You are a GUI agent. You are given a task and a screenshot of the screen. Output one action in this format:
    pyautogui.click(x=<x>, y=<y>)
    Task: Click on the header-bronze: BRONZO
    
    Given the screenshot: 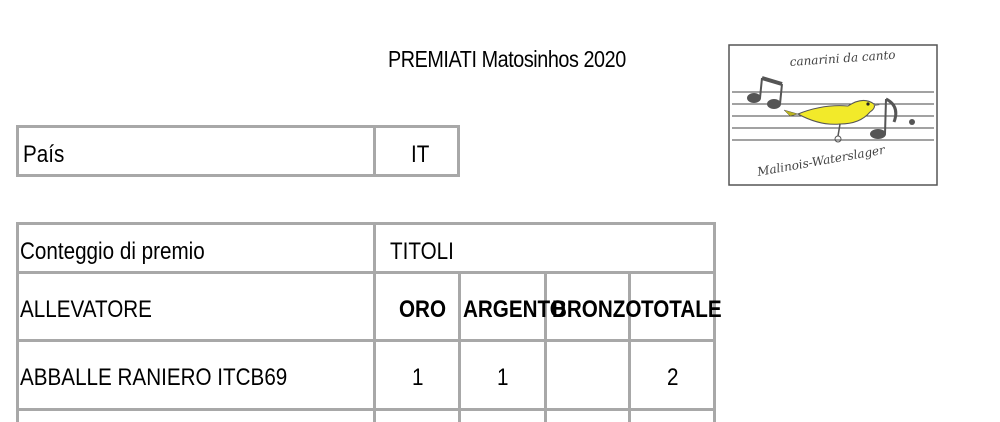 What is the action you would take?
    pyautogui.click(x=597, y=309)
    